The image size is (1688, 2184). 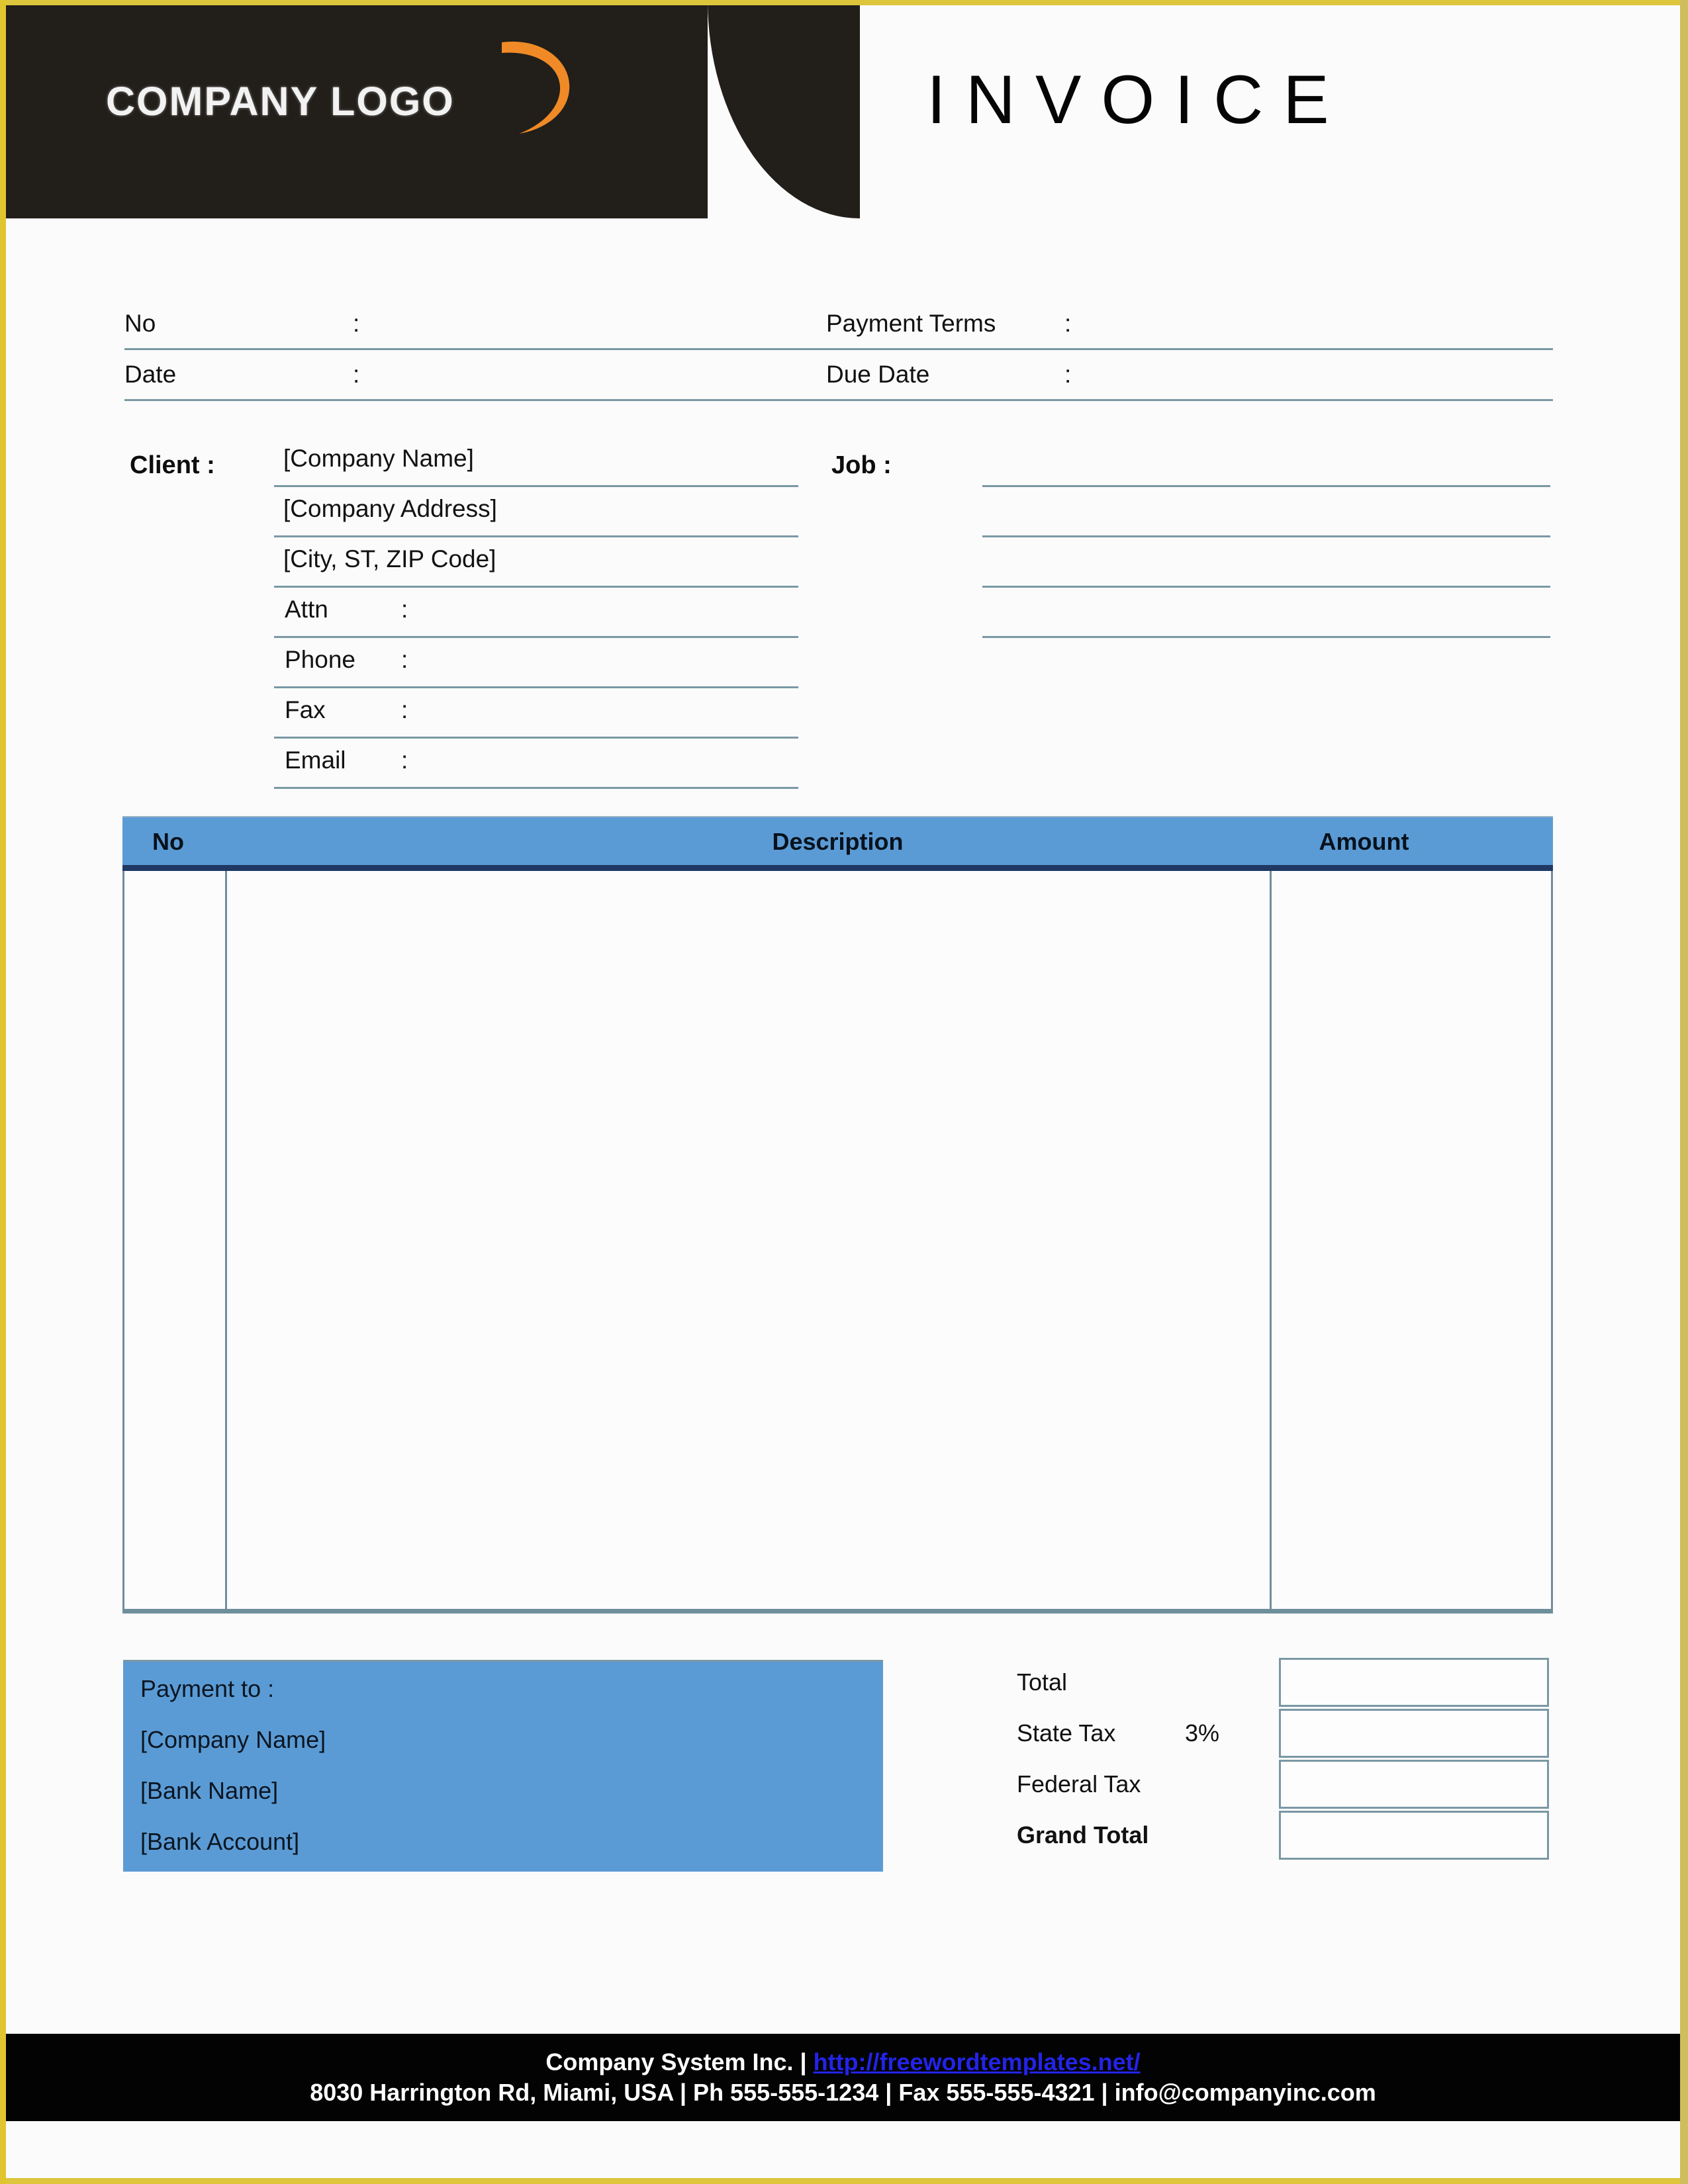 What do you see at coordinates (209, 1790) in the screenshot?
I see `payment-to-bank-name: [Bank Name]` at bounding box center [209, 1790].